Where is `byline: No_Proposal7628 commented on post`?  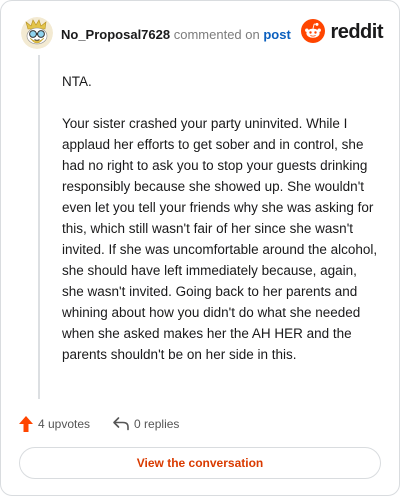
byline: No_Proposal7628 commented on post is located at coordinates (176, 34).